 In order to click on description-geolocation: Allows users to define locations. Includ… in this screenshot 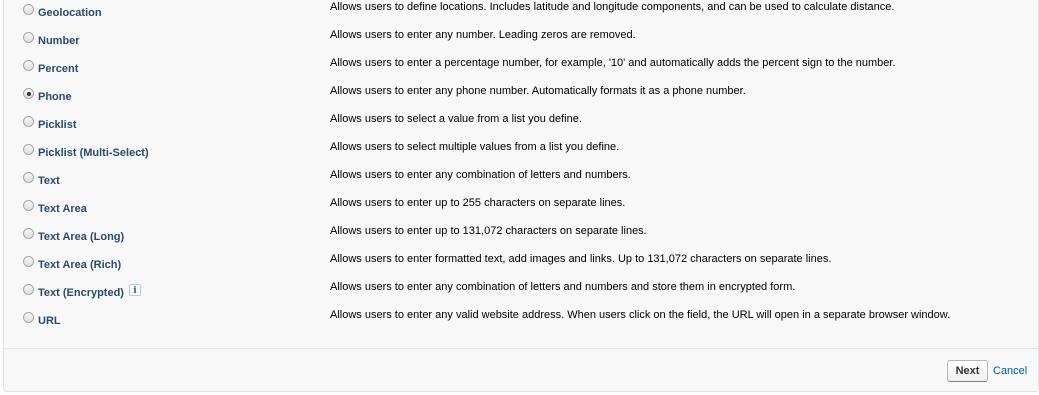, I will do `click(612, 7)`.